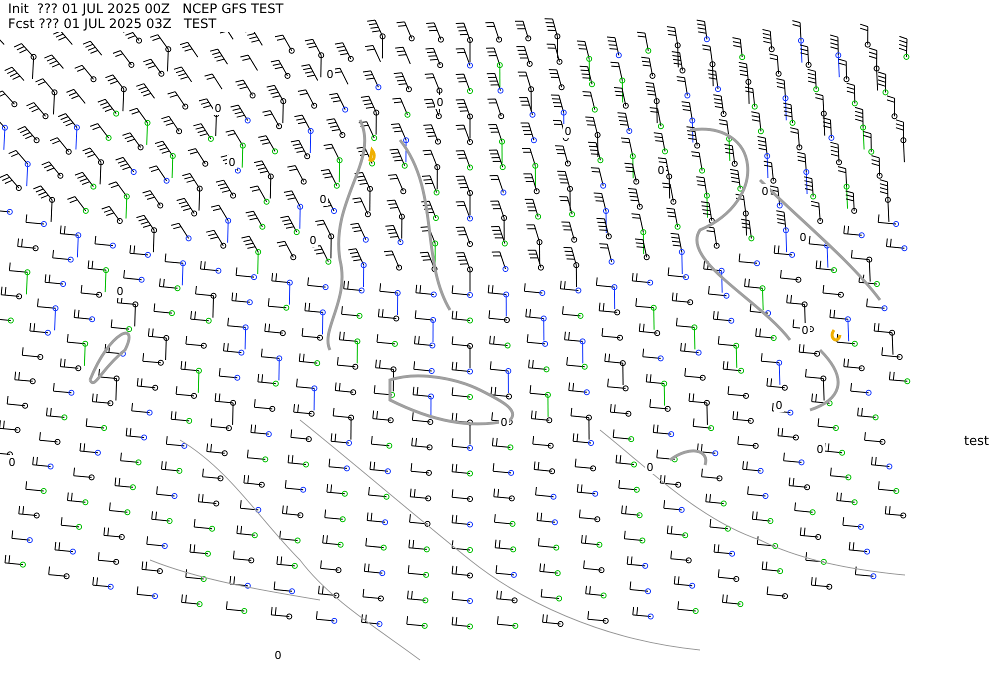  What do you see at coordinates (146, 9) in the screenshot?
I see `init-time-line: Init ??? 01 JUL 2025 00Z NCEP GFS TEST` at bounding box center [146, 9].